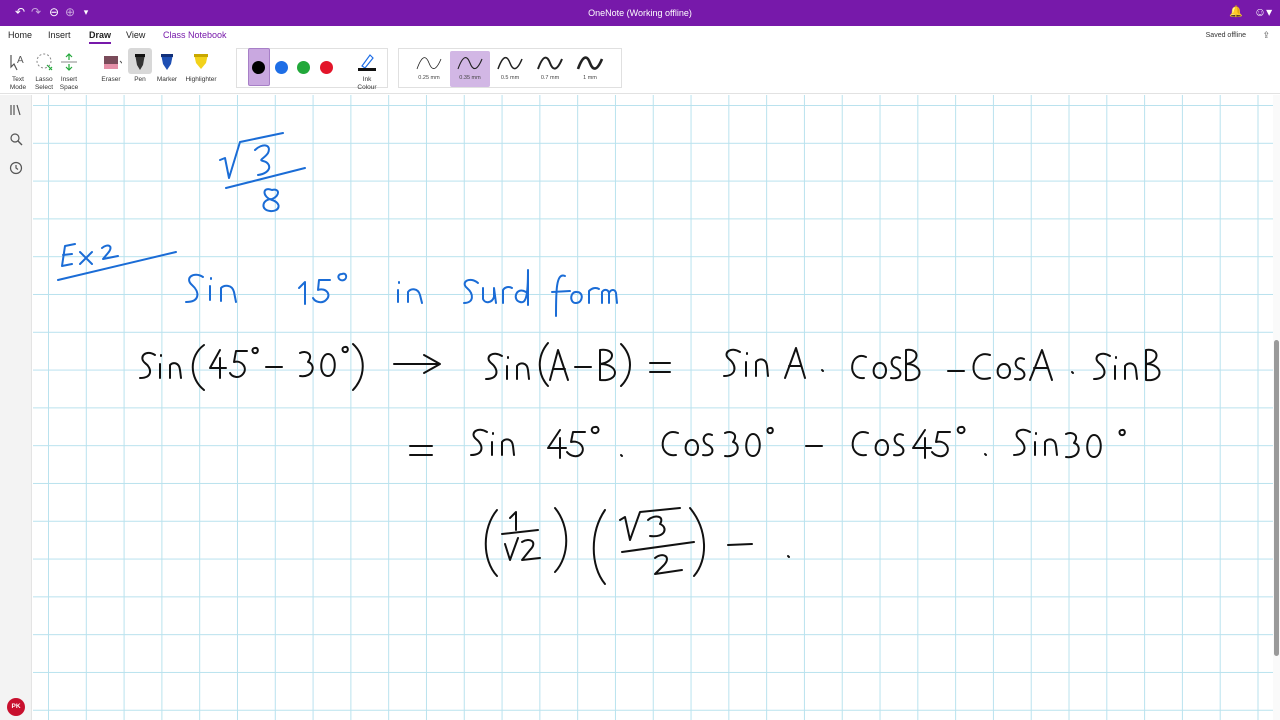 This screenshot has width=1280, height=720. I want to click on tab-home: Home, so click(20, 35).